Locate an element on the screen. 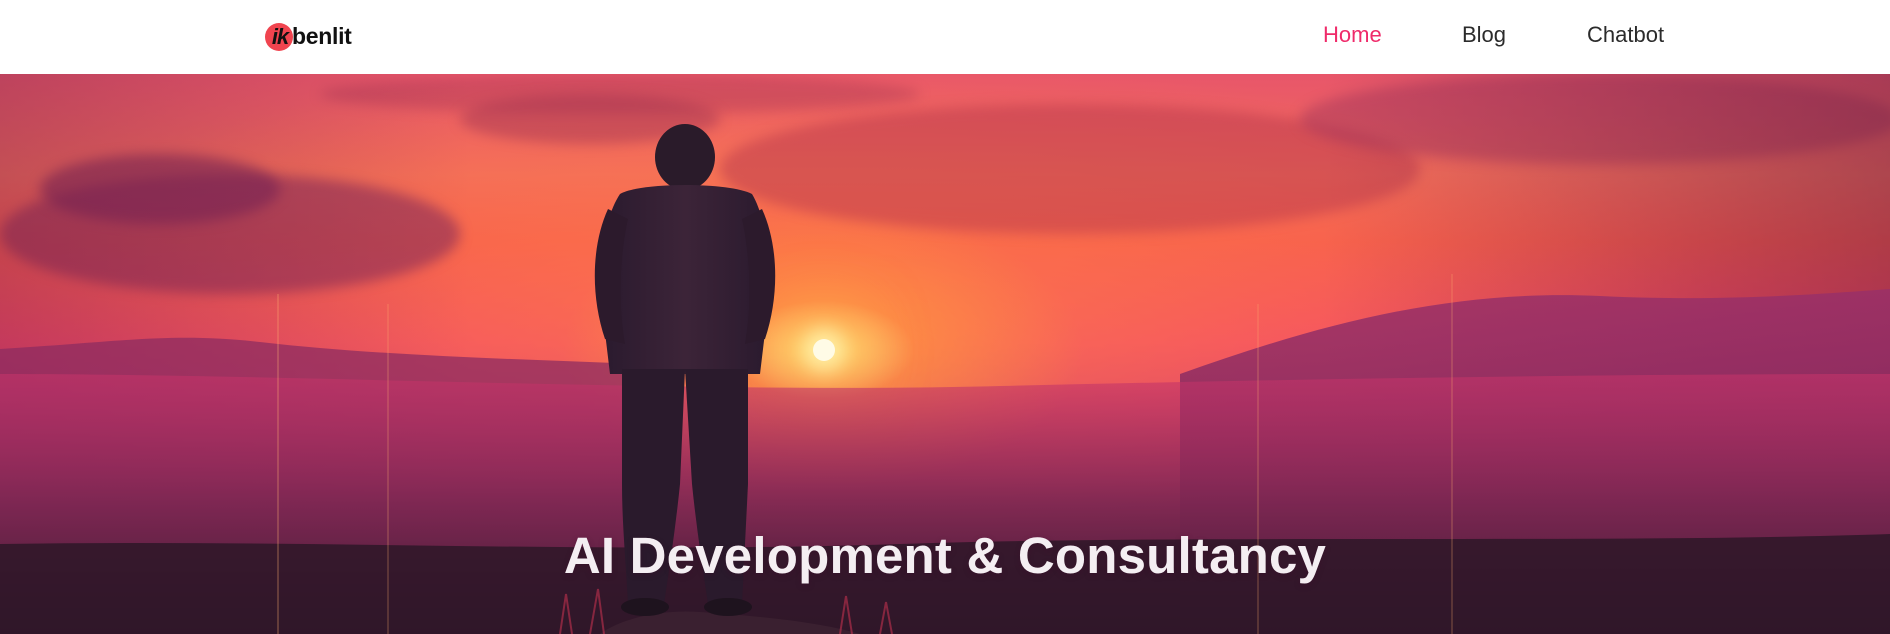 The image size is (1890, 634). logo-link: ik benlit is located at coordinates (308, 36).